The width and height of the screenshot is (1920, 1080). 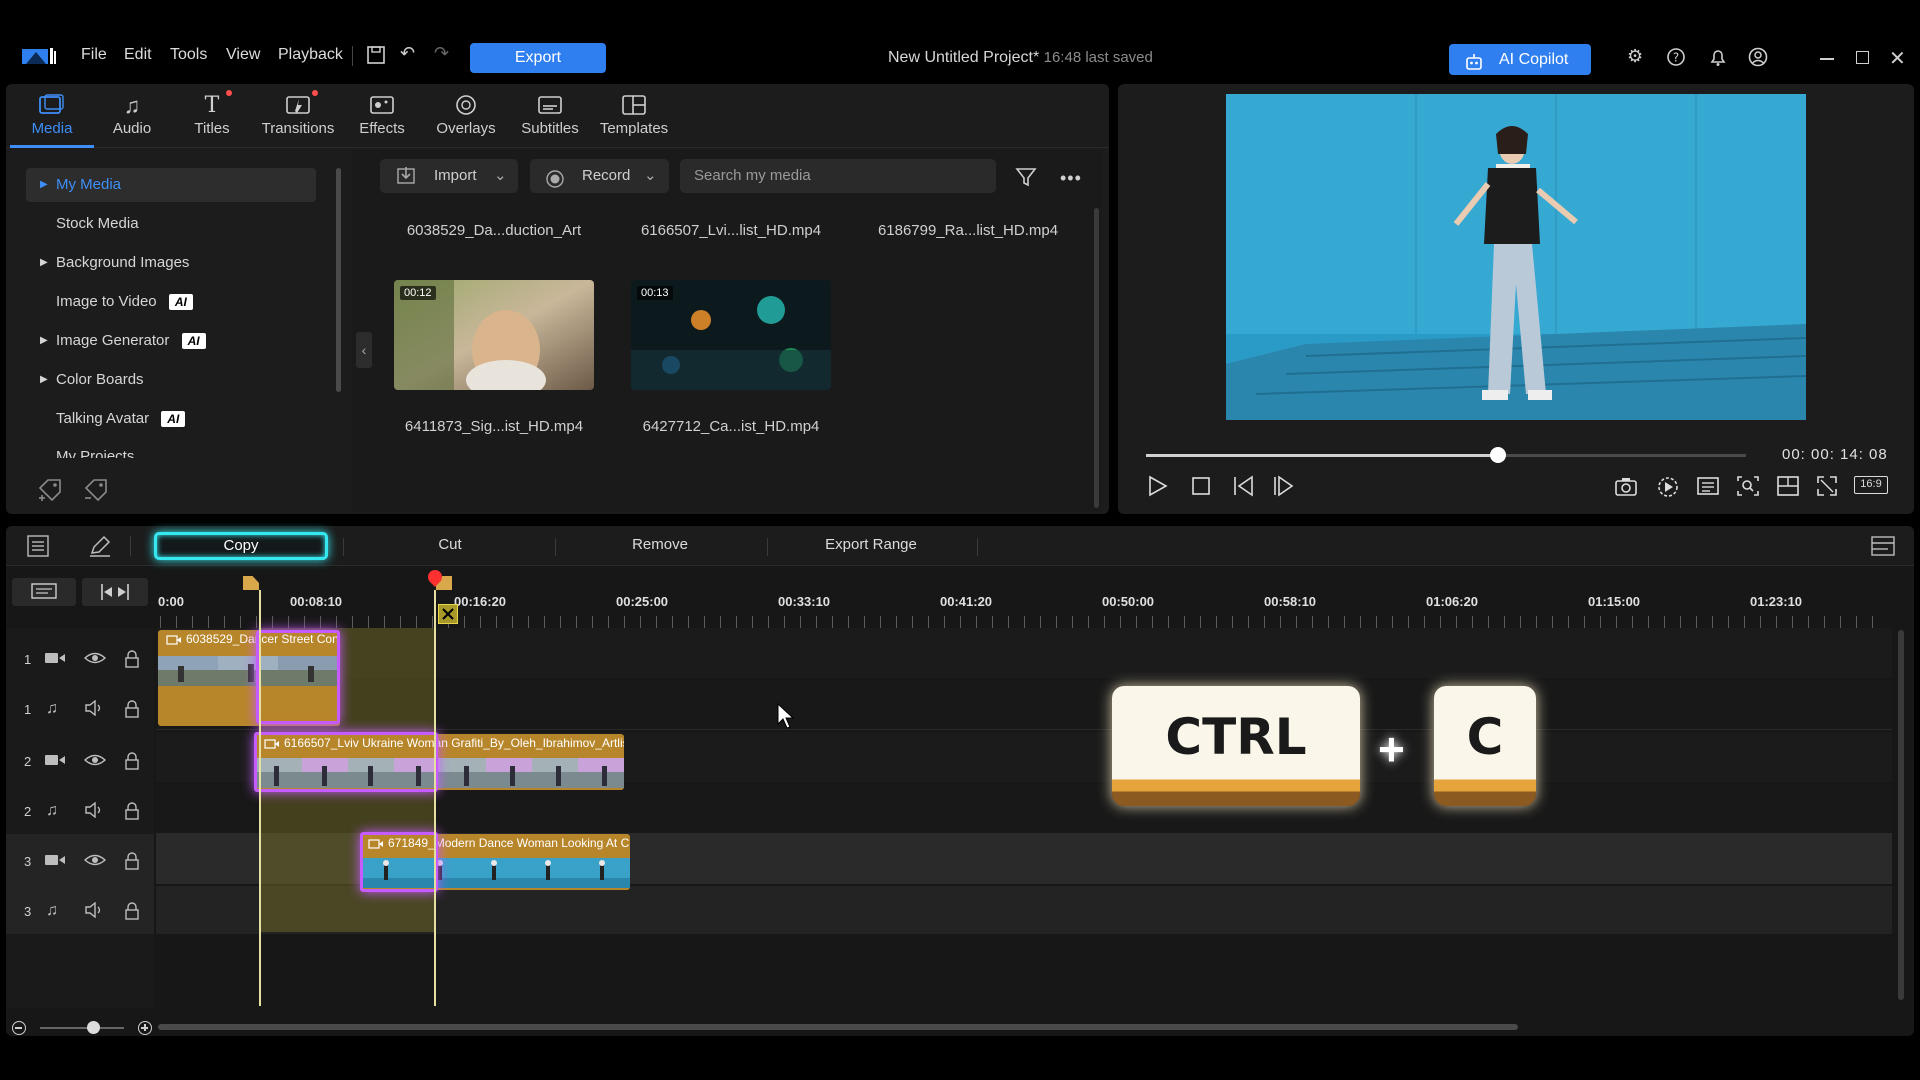 I want to click on media-file-name: 6186799_Ra...list_HD.mp4, so click(x=968, y=230).